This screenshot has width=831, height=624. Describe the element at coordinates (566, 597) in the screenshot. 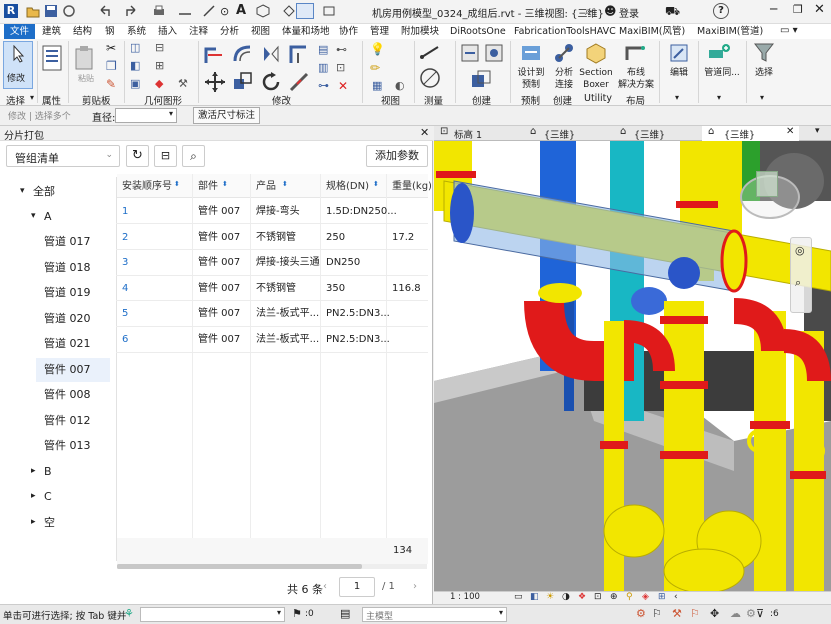

I see `shadows-icon: ◑` at that location.